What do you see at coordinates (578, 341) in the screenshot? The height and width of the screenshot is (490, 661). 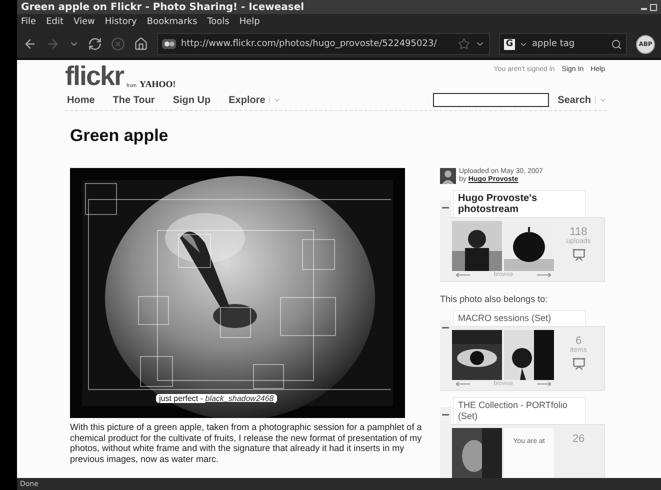 I see `item-count: 6` at bounding box center [578, 341].